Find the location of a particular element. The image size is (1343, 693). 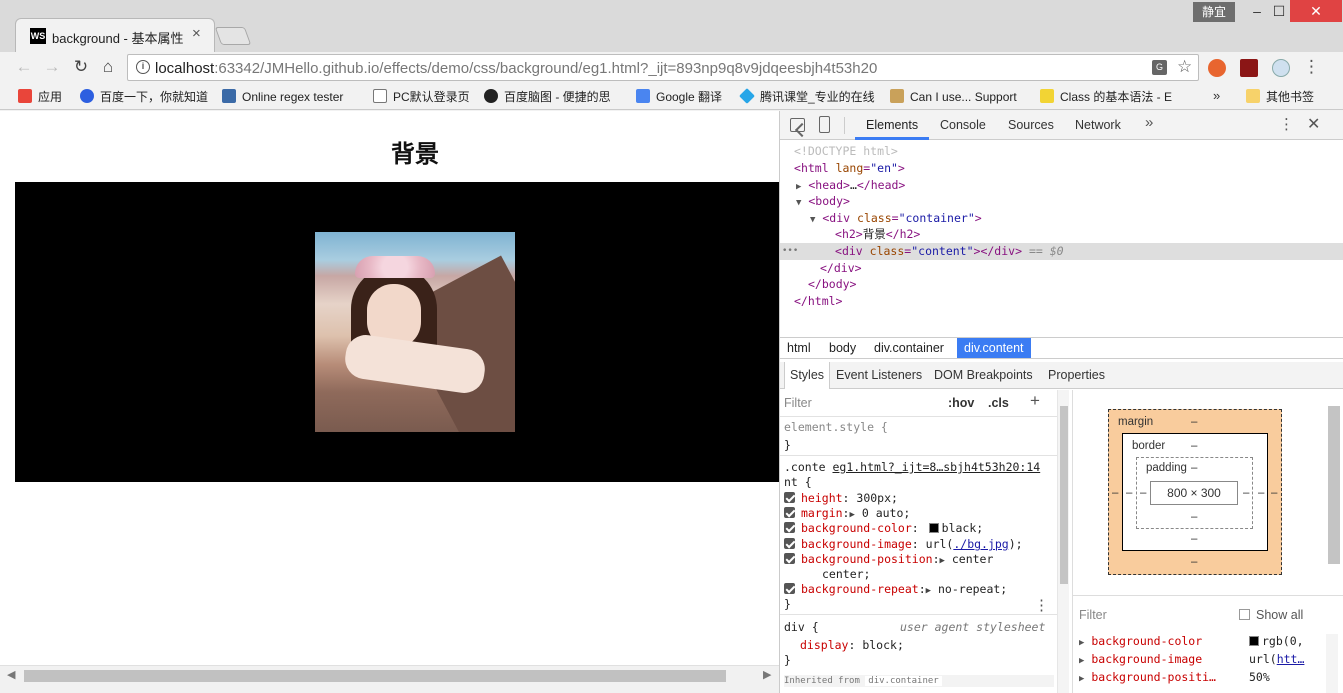

dom-html: <html lang="en"> is located at coordinates (1061, 168).